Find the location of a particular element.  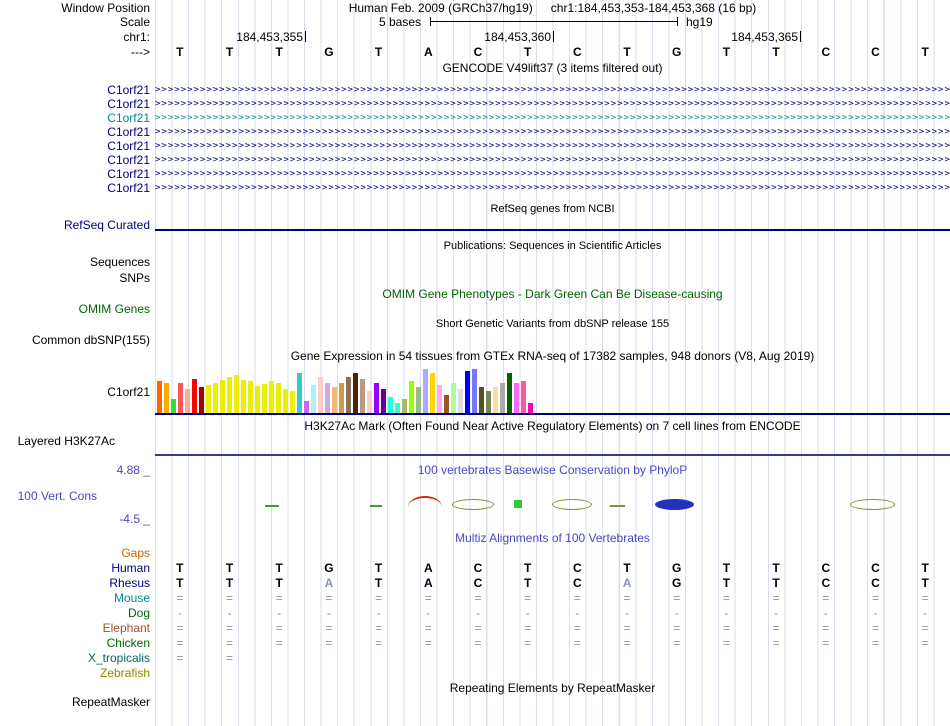

alignment-cell: A is located at coordinates (627, 583).